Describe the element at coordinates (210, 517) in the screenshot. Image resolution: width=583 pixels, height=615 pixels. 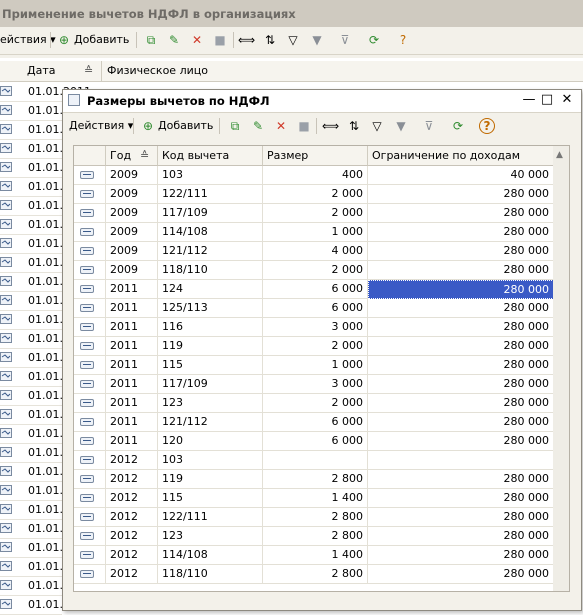
I see `cell-code: 122/111` at that location.